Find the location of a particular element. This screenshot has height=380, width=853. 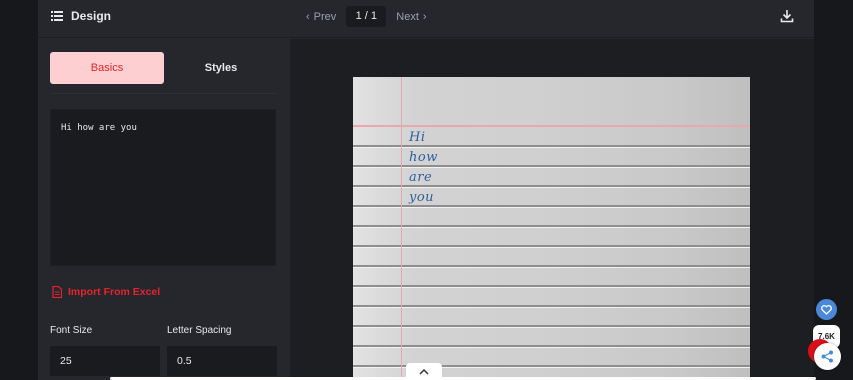

heart-icon is located at coordinates (826, 309).